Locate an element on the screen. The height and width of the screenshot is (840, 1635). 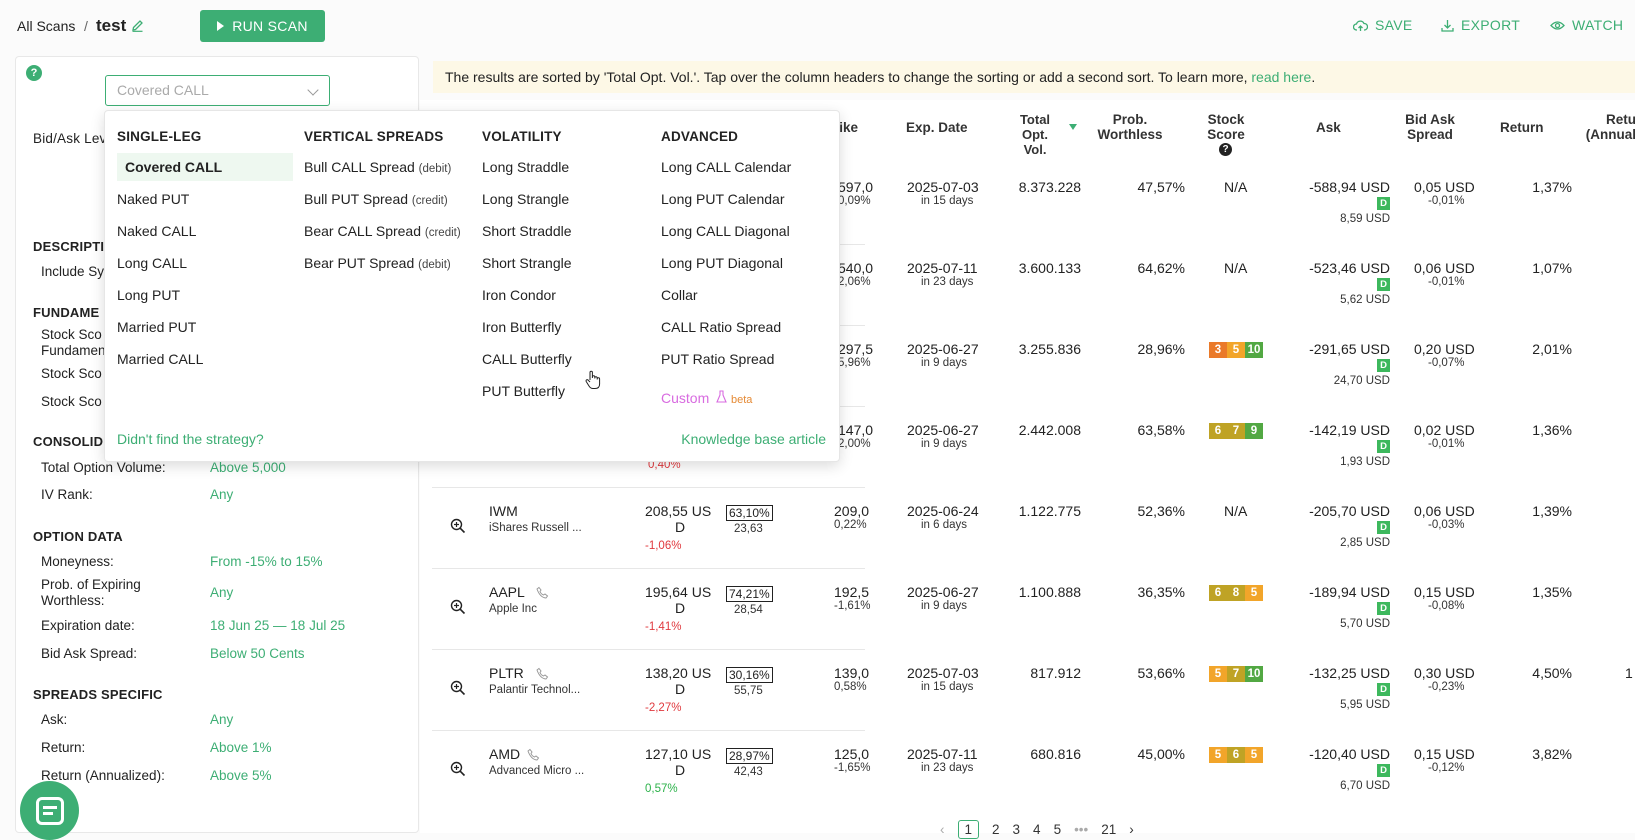
bid-ask-level-label: Bid/Ask Lev is located at coordinates (70, 138).